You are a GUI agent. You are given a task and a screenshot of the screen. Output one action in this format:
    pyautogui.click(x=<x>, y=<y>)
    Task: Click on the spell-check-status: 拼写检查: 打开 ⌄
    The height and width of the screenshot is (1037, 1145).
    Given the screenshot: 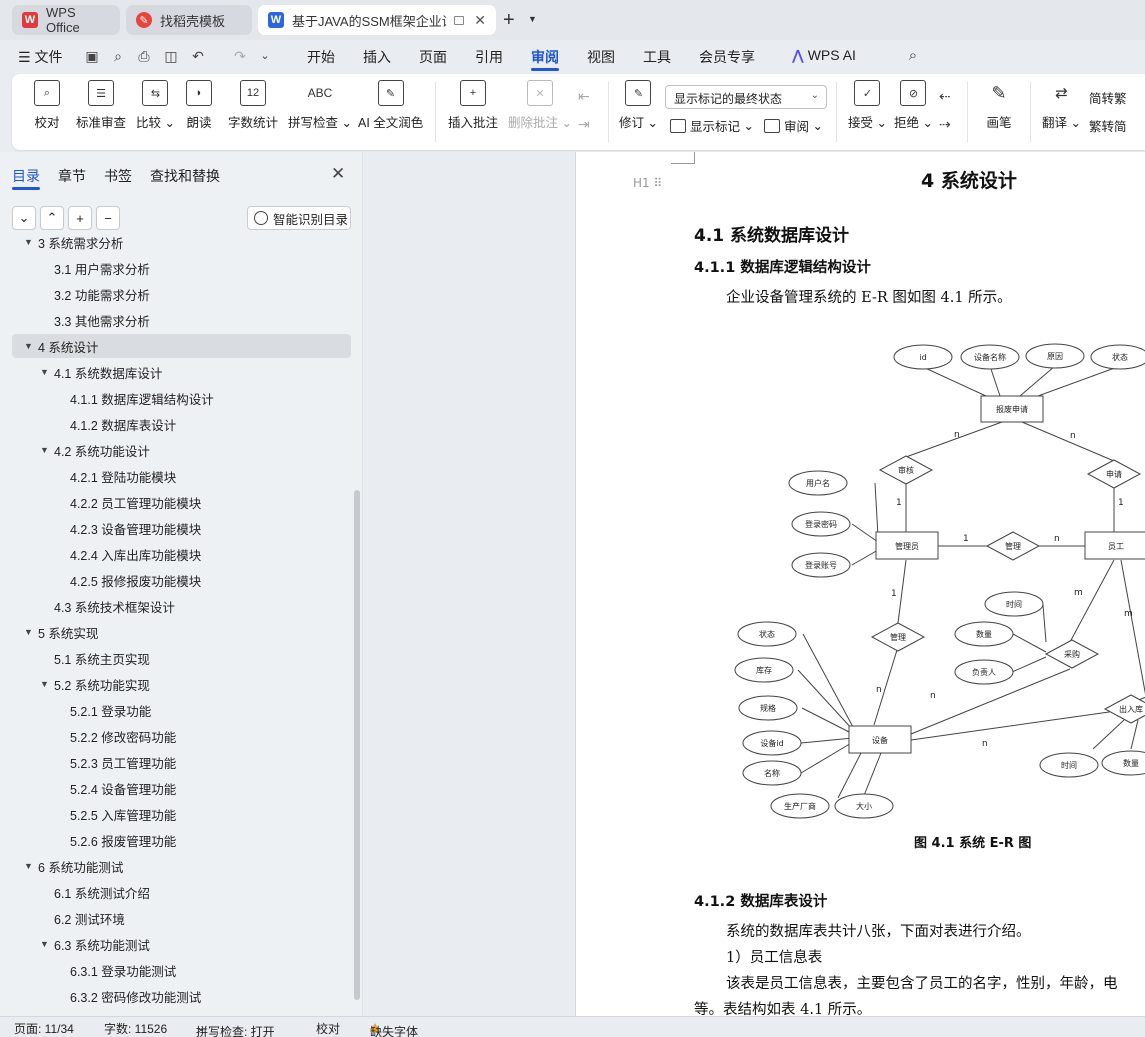 What is the action you would take?
    pyautogui.click(x=235, y=1028)
    